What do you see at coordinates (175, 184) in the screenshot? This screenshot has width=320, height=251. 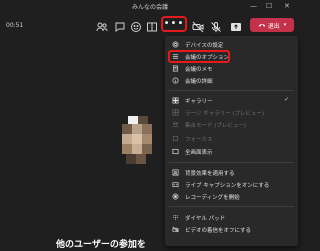 I see `captions-icon` at bounding box center [175, 184].